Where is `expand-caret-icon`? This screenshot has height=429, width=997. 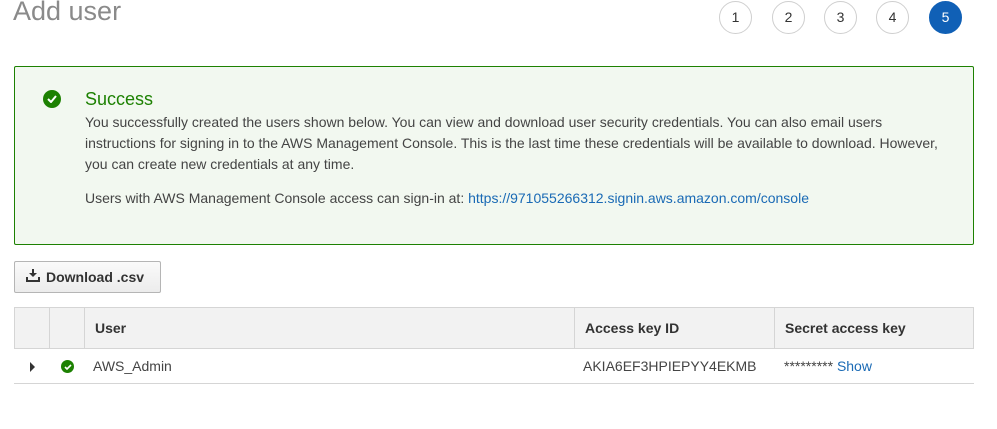
expand-caret-icon is located at coordinates (32, 367).